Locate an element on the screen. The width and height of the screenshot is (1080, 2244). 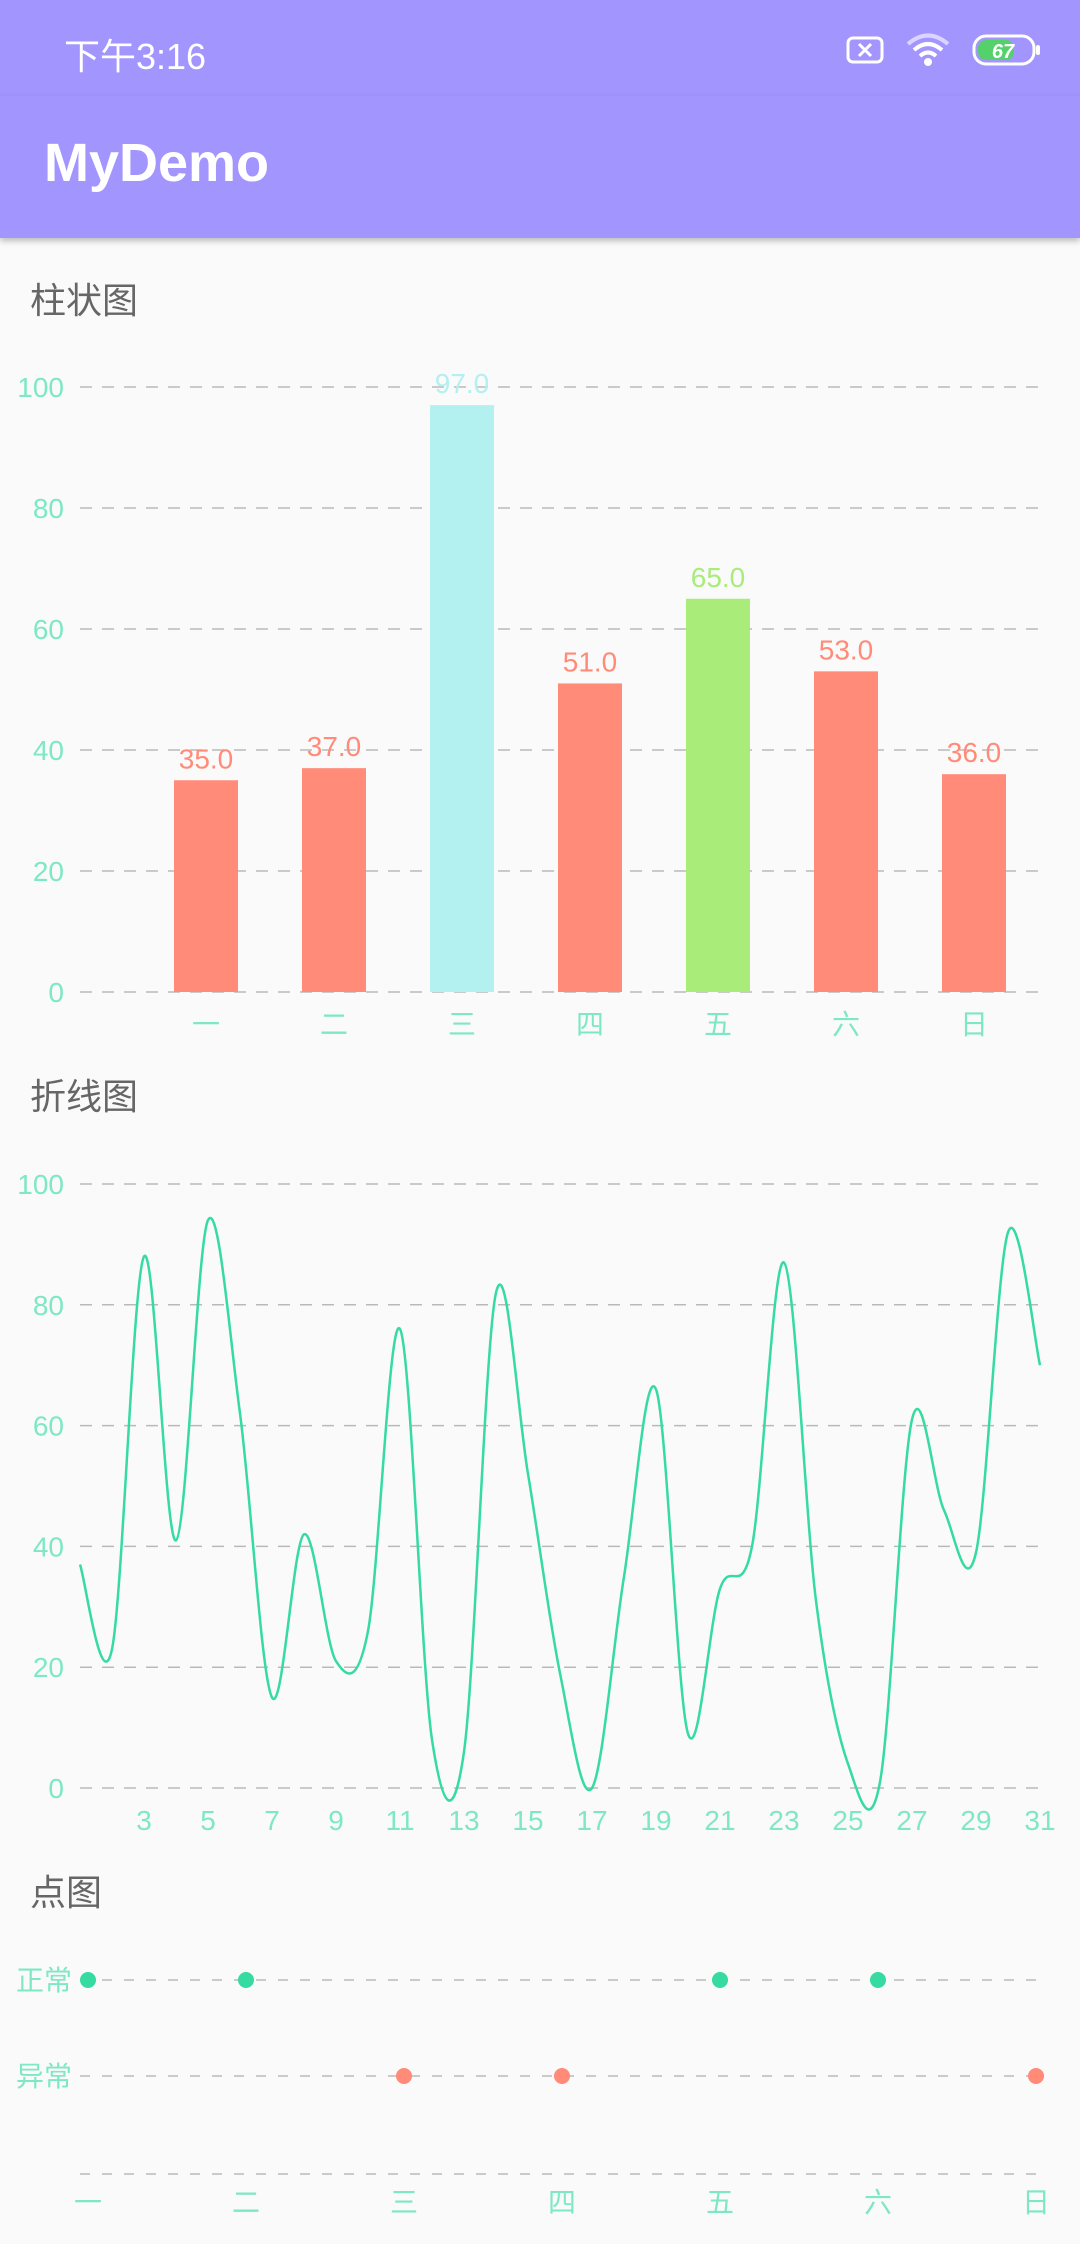
line-chart-title: 折线图 is located at coordinates (84, 1096).